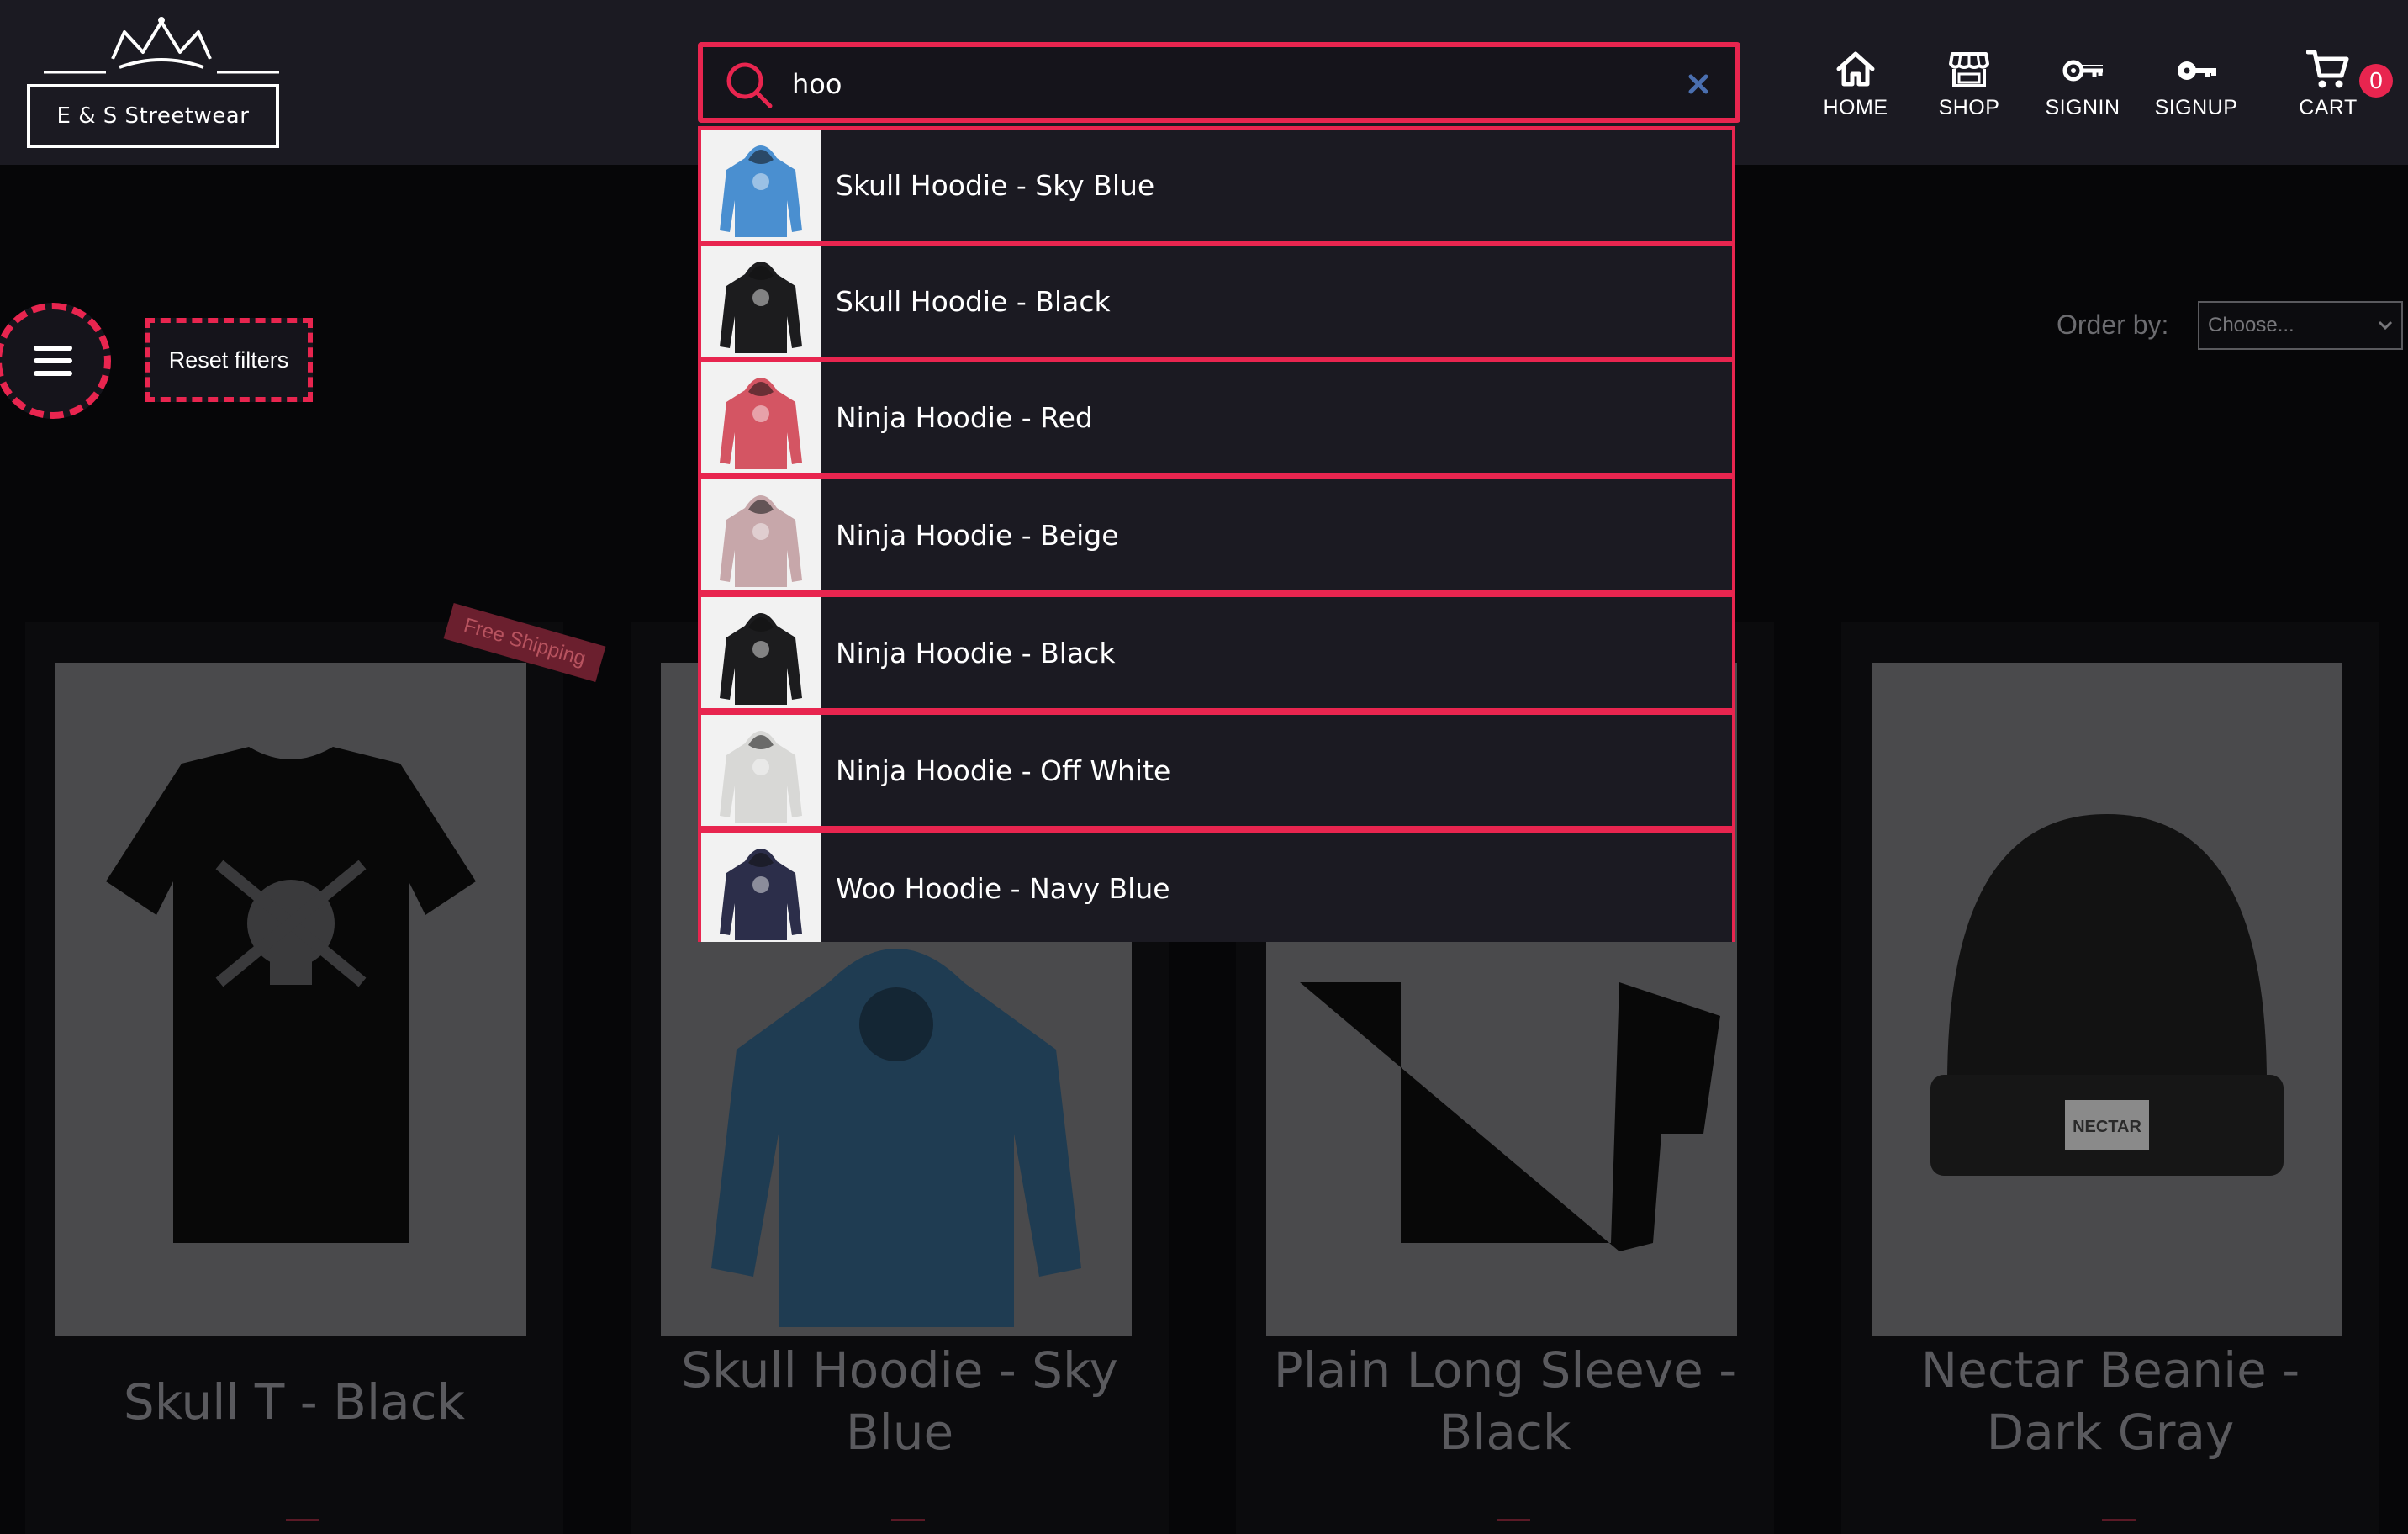 The height and width of the screenshot is (1534, 2408). I want to click on product-card: Skull T - Black, so click(294, 1078).